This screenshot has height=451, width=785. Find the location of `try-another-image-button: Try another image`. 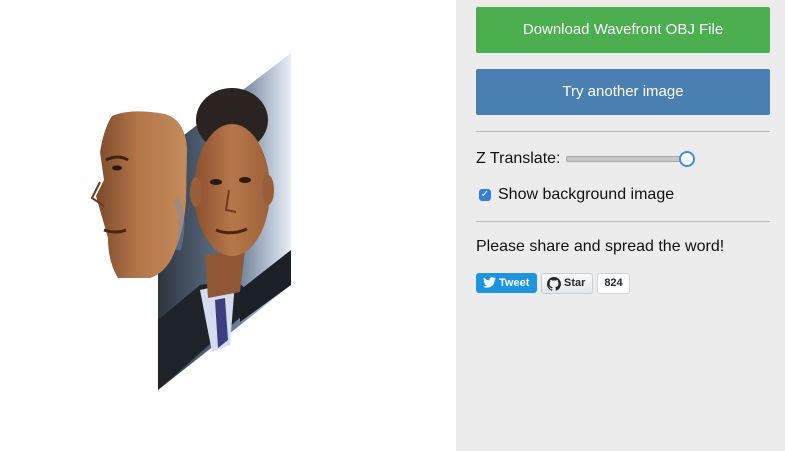

try-another-image-button: Try another image is located at coordinates (623, 92).